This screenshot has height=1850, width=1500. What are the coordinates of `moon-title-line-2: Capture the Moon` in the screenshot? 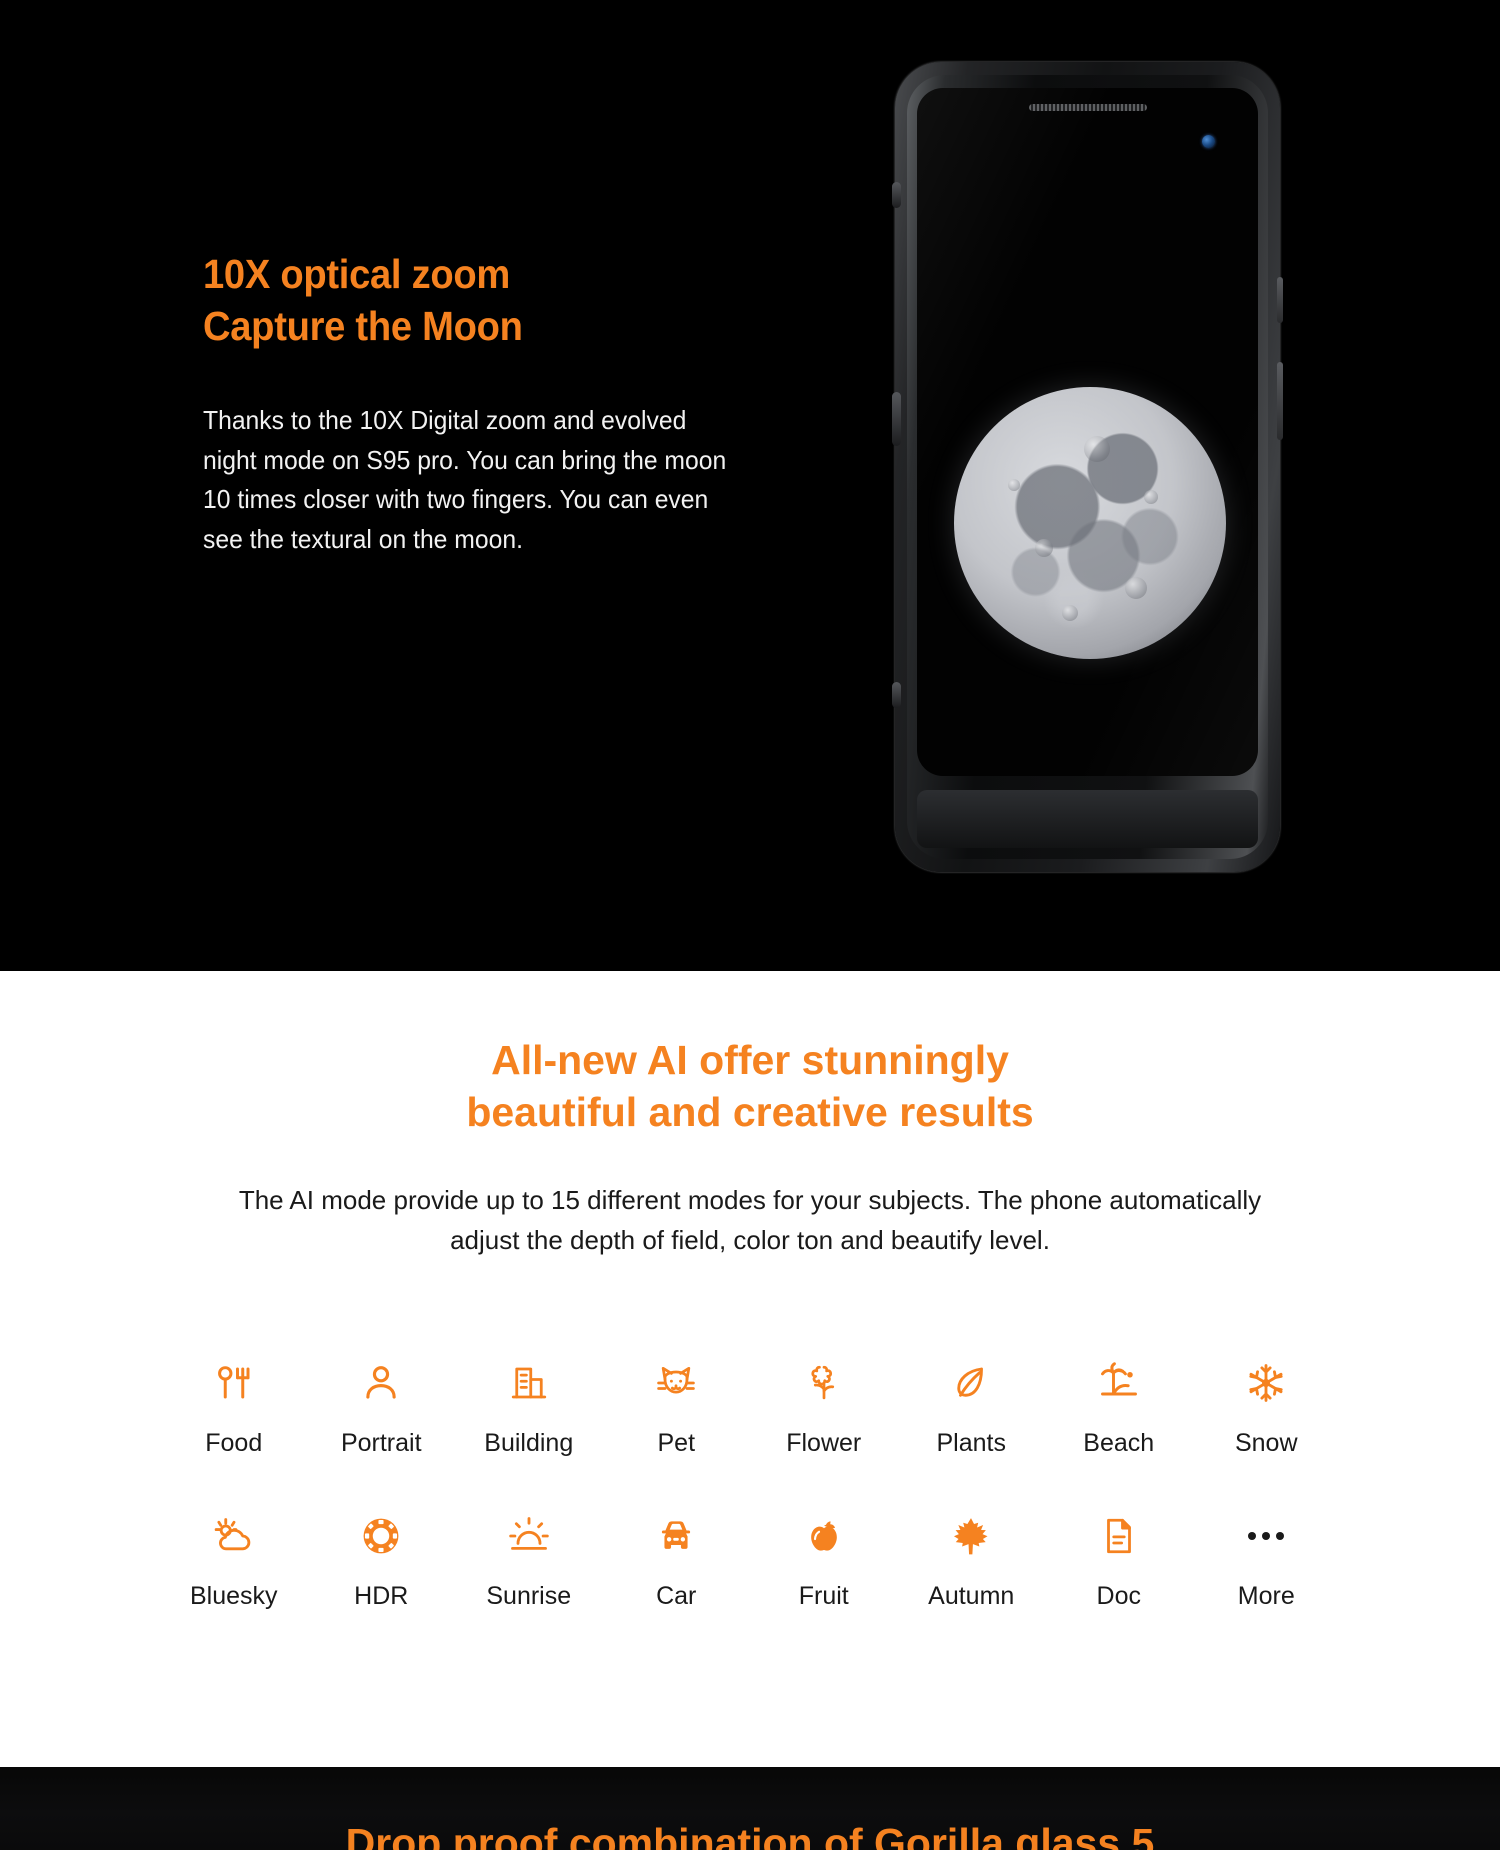 It's located at (363, 326).